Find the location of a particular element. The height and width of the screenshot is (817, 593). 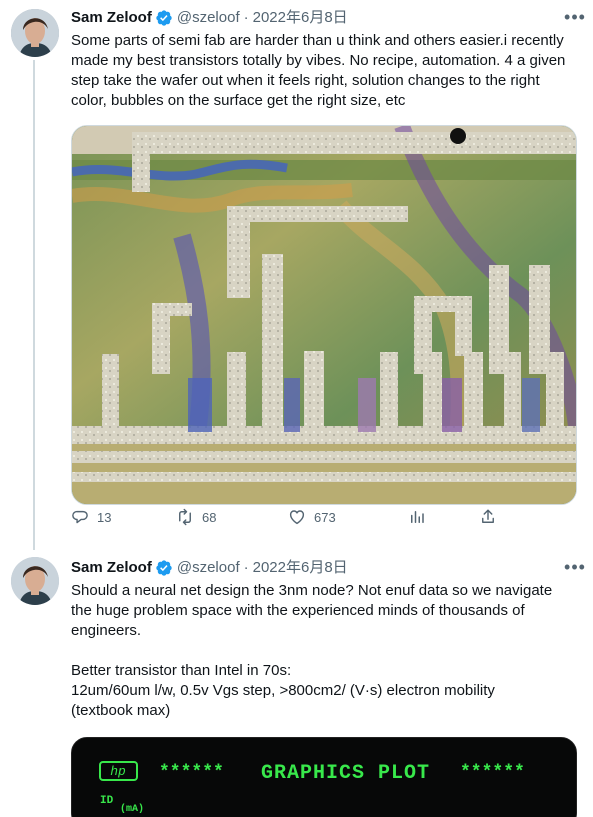

views-icon is located at coordinates (417, 517).